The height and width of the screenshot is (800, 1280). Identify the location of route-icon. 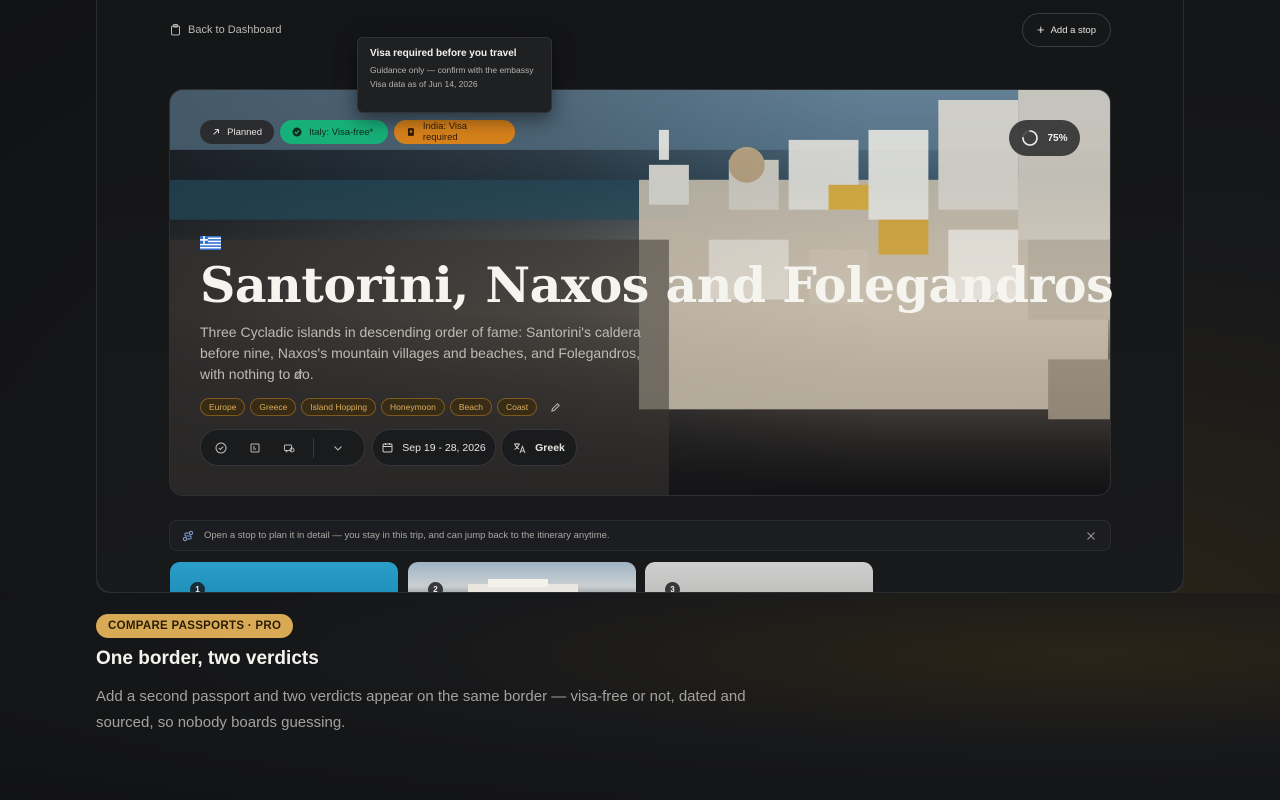
(188, 535).